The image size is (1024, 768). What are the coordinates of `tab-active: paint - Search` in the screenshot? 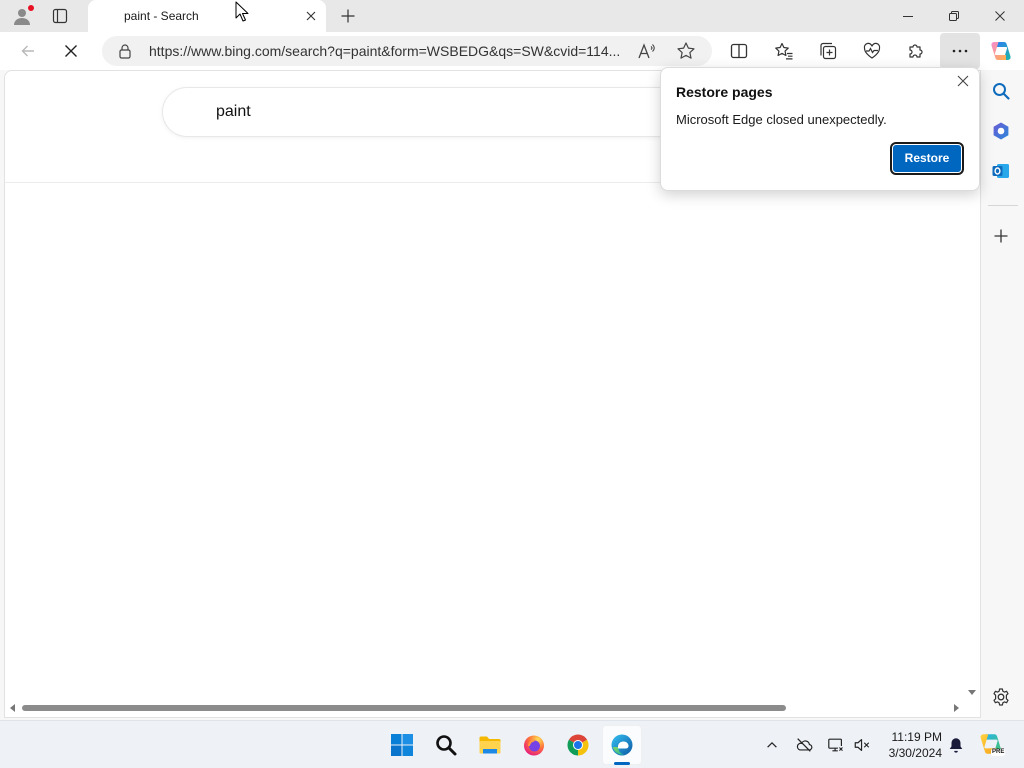 It's located at (207, 16).